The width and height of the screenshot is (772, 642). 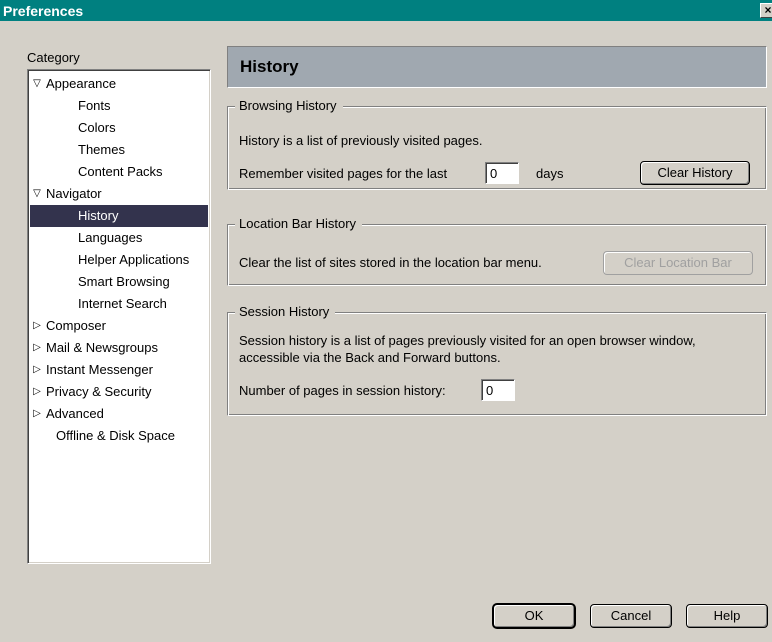 What do you see at coordinates (99, 369) in the screenshot?
I see `tree-item-label: Instant Messenger` at bounding box center [99, 369].